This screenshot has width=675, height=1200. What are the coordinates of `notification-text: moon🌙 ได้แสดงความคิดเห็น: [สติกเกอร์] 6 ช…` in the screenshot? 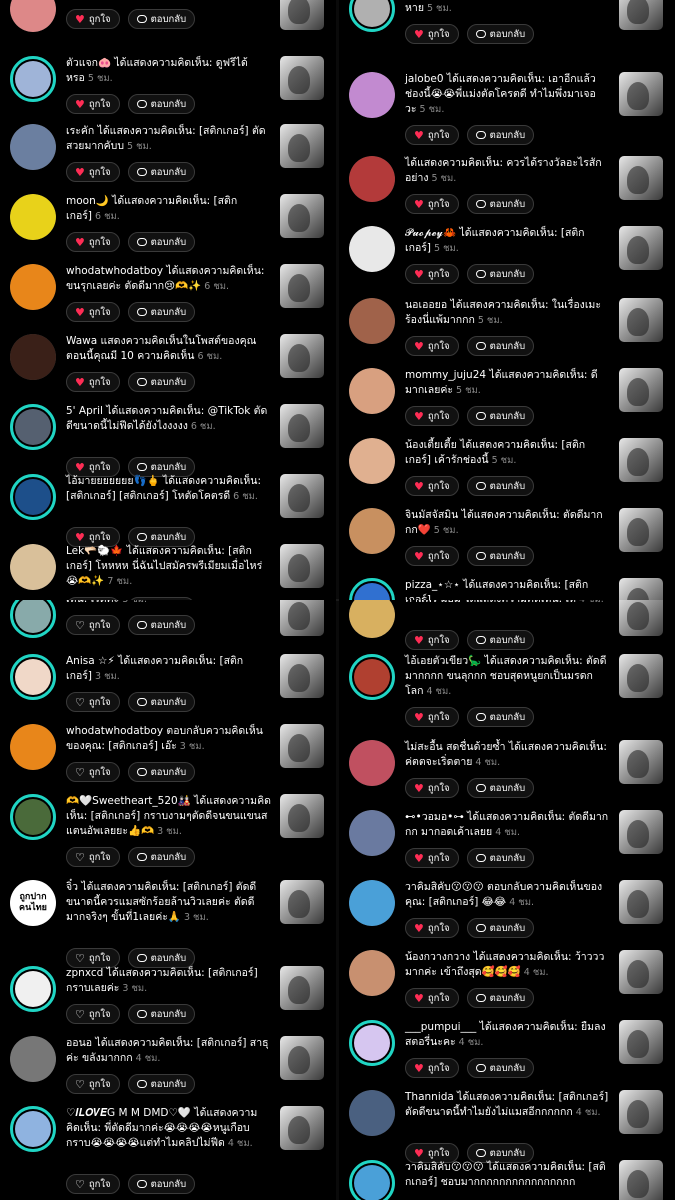 It's located at (168, 209).